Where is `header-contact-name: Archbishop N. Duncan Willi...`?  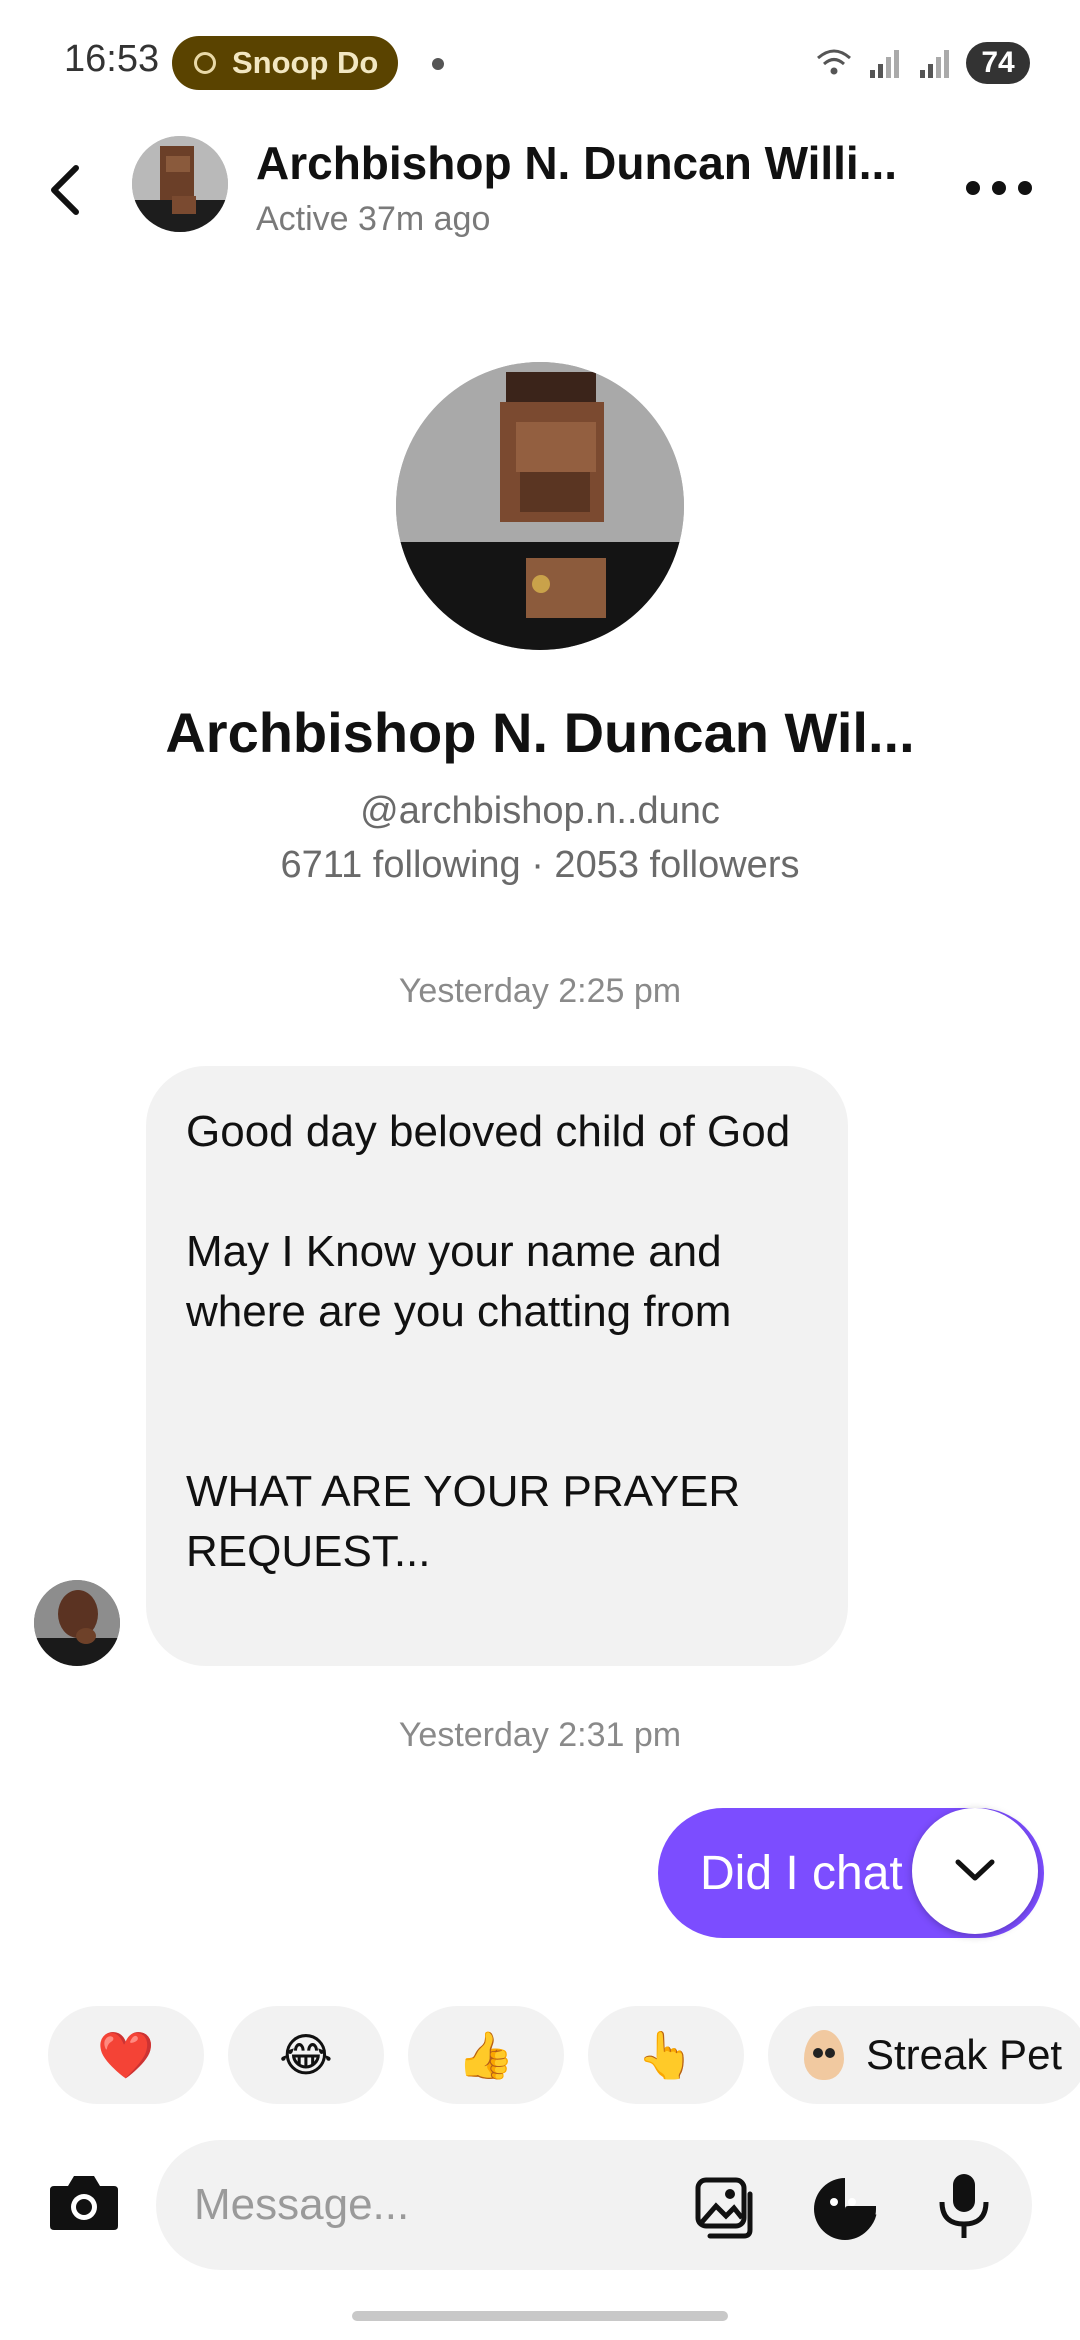 header-contact-name: Archbishop N. Duncan Willi... is located at coordinates (586, 163).